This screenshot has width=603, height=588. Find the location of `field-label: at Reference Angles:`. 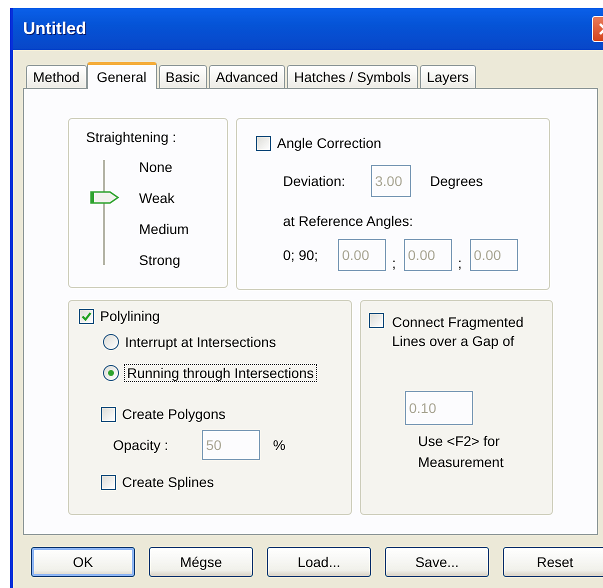

field-label: at Reference Angles: is located at coordinates (348, 221).